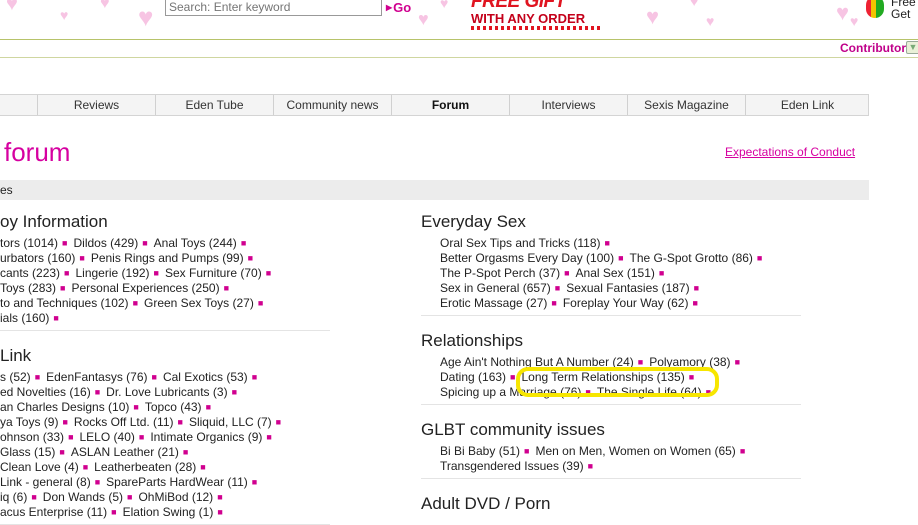 The width and height of the screenshot is (918, 525). I want to click on forum-category-link: Sex in General (657), so click(495, 288).